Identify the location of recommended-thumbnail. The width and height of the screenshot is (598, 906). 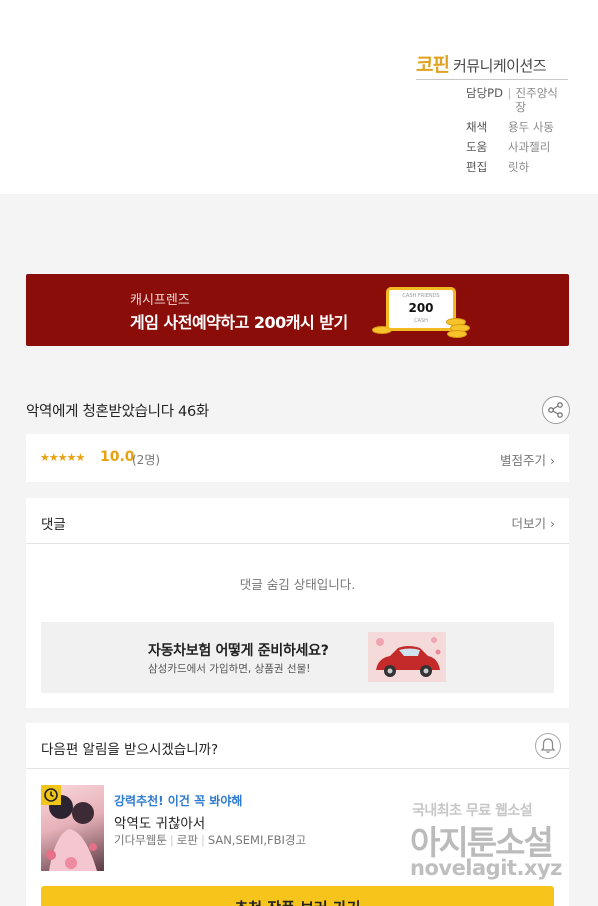
(72, 828).